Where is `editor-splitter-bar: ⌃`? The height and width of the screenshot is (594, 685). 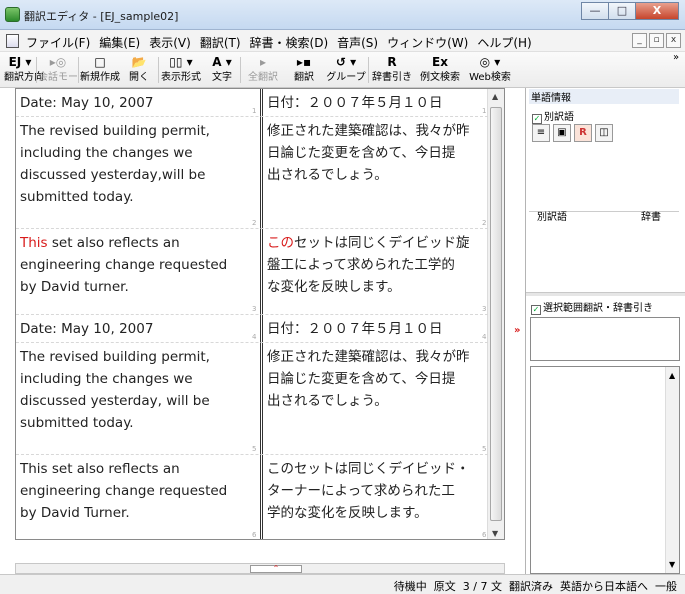
editor-splitter-bar: ⌃ is located at coordinates (260, 568).